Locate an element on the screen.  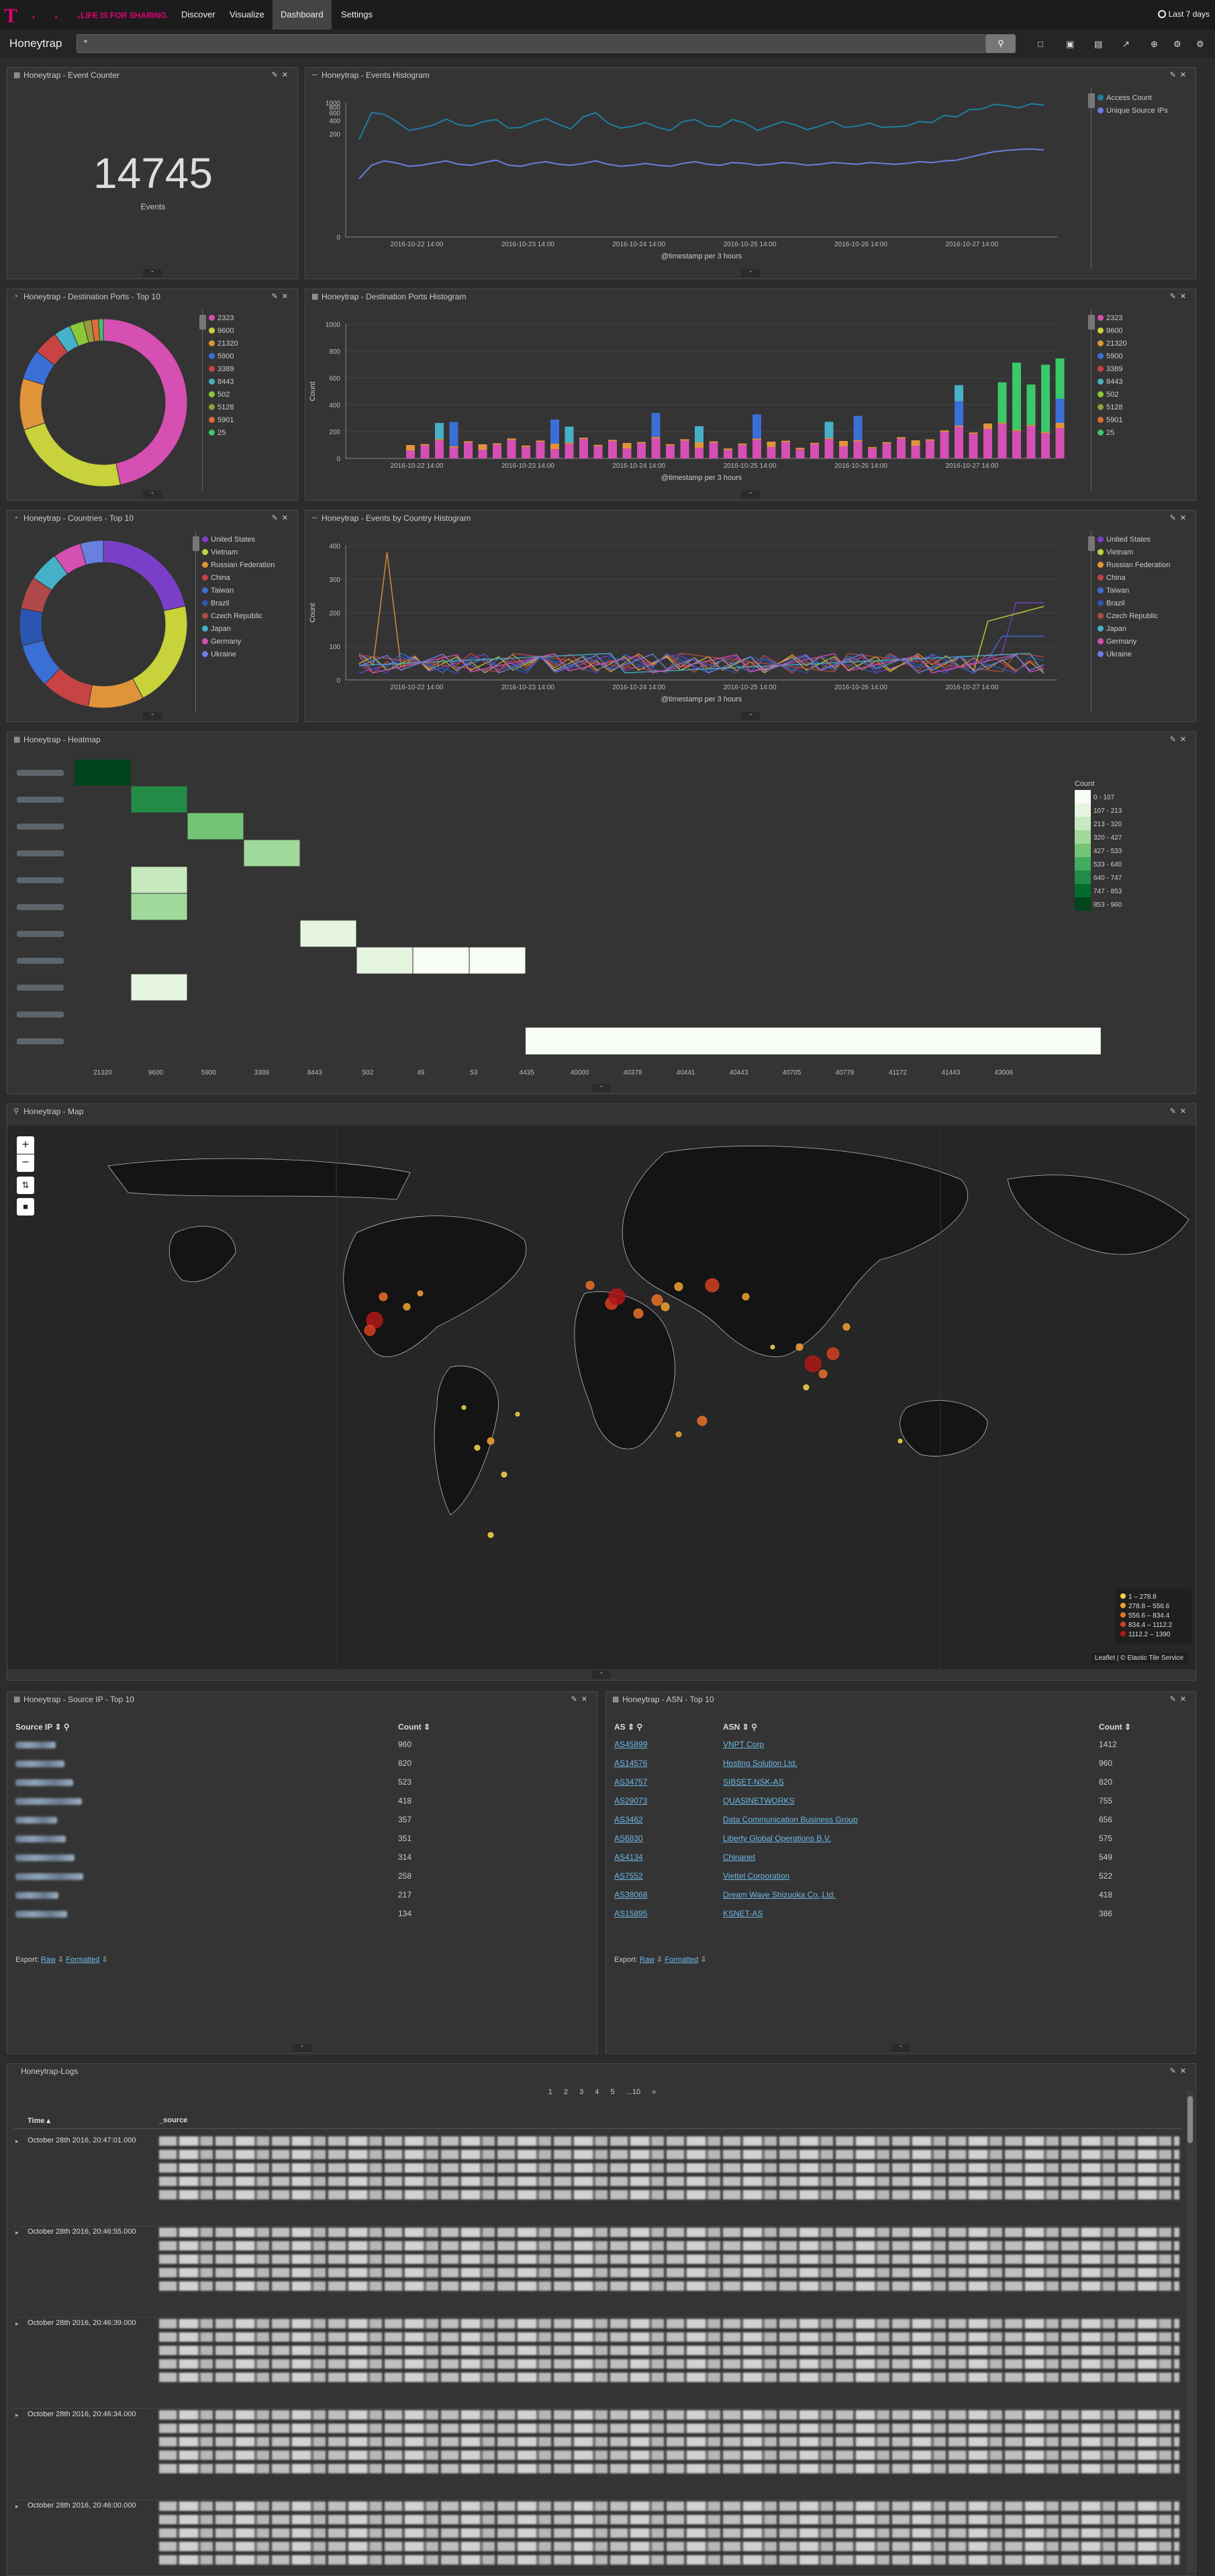
as-link: AS38068 is located at coordinates (630, 1894).